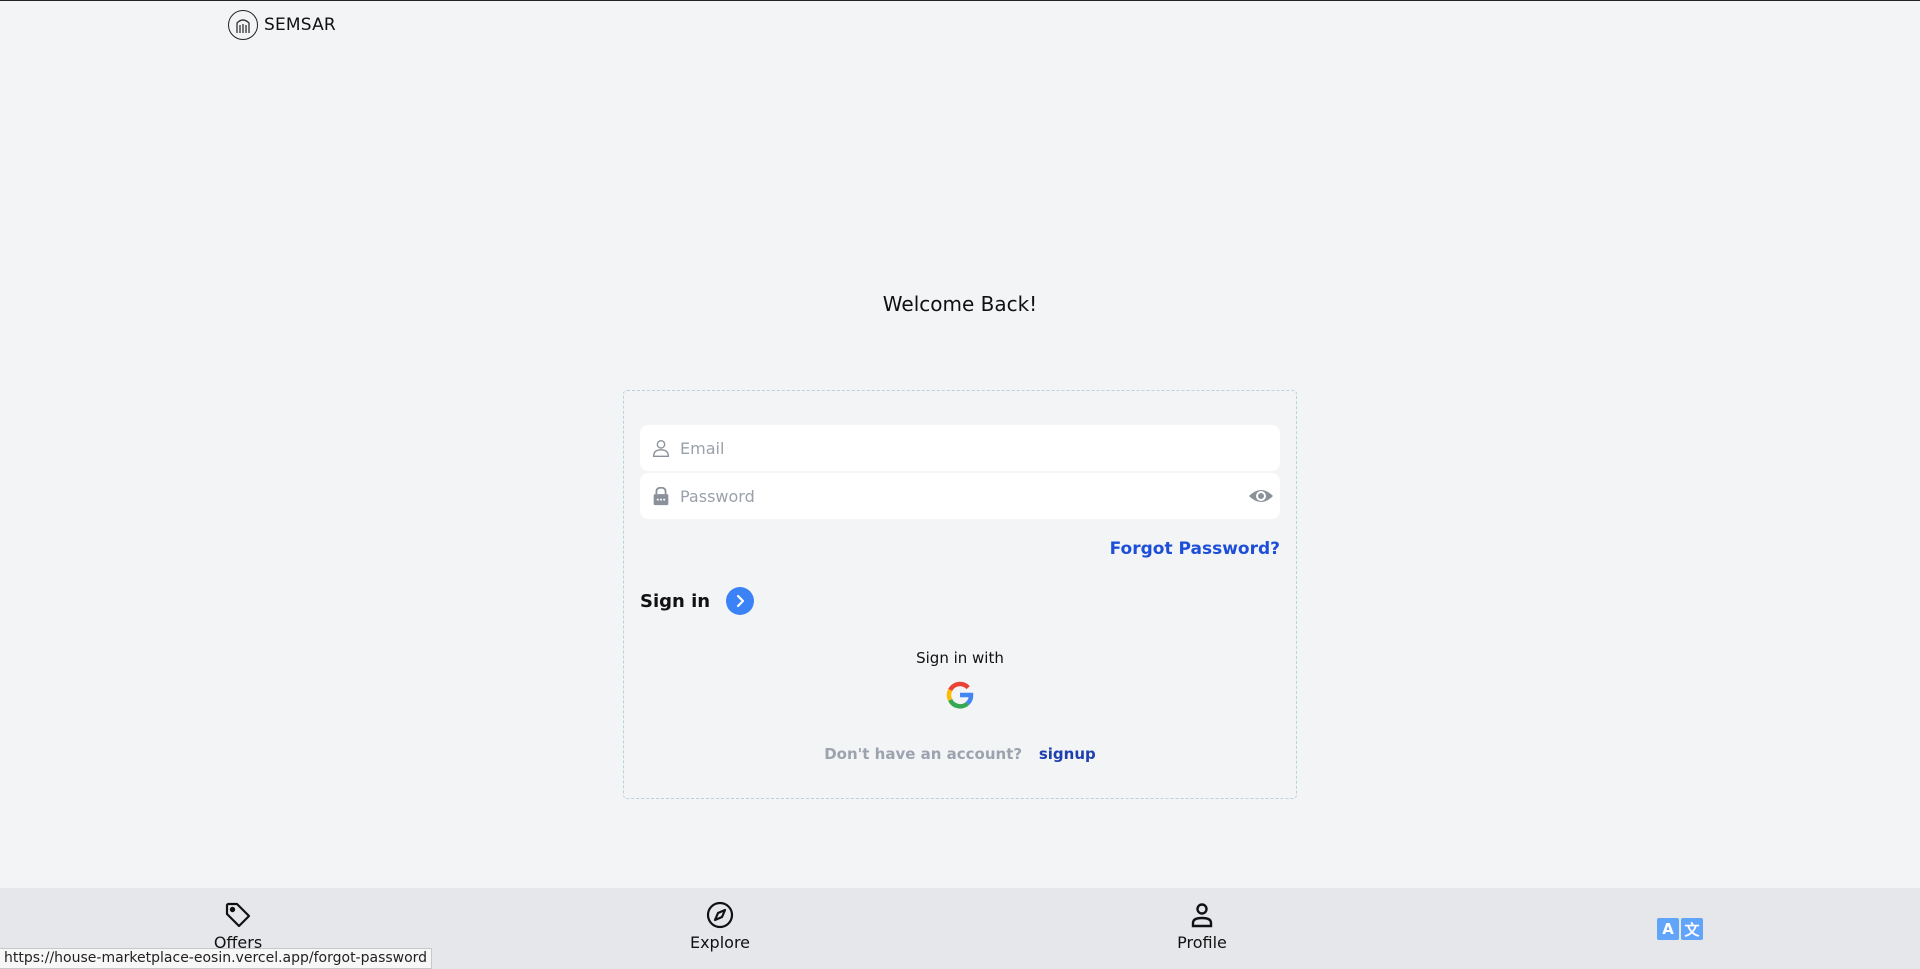 The height and width of the screenshot is (969, 1920). I want to click on brand-name: SEMSAR, so click(300, 25).